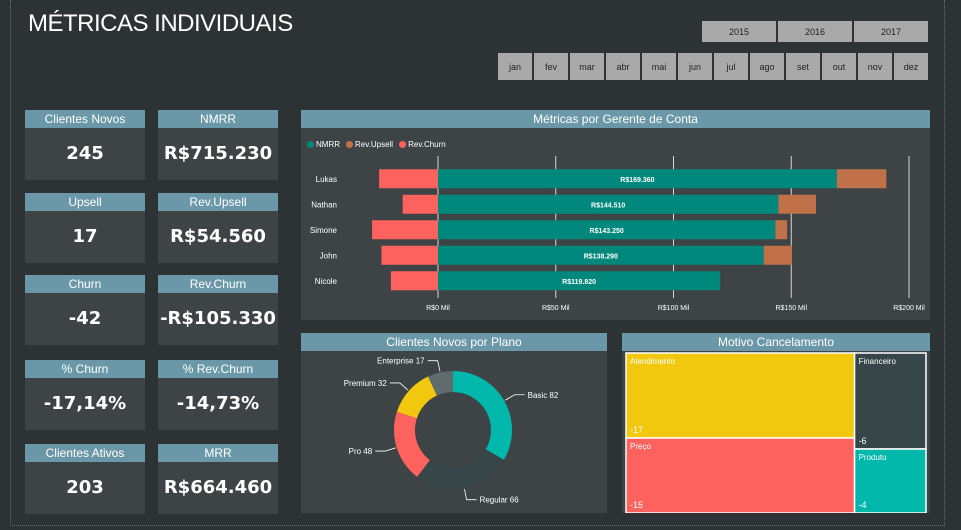 The image size is (961, 530). I want to click on donut-slice-basic, so click(482, 415).